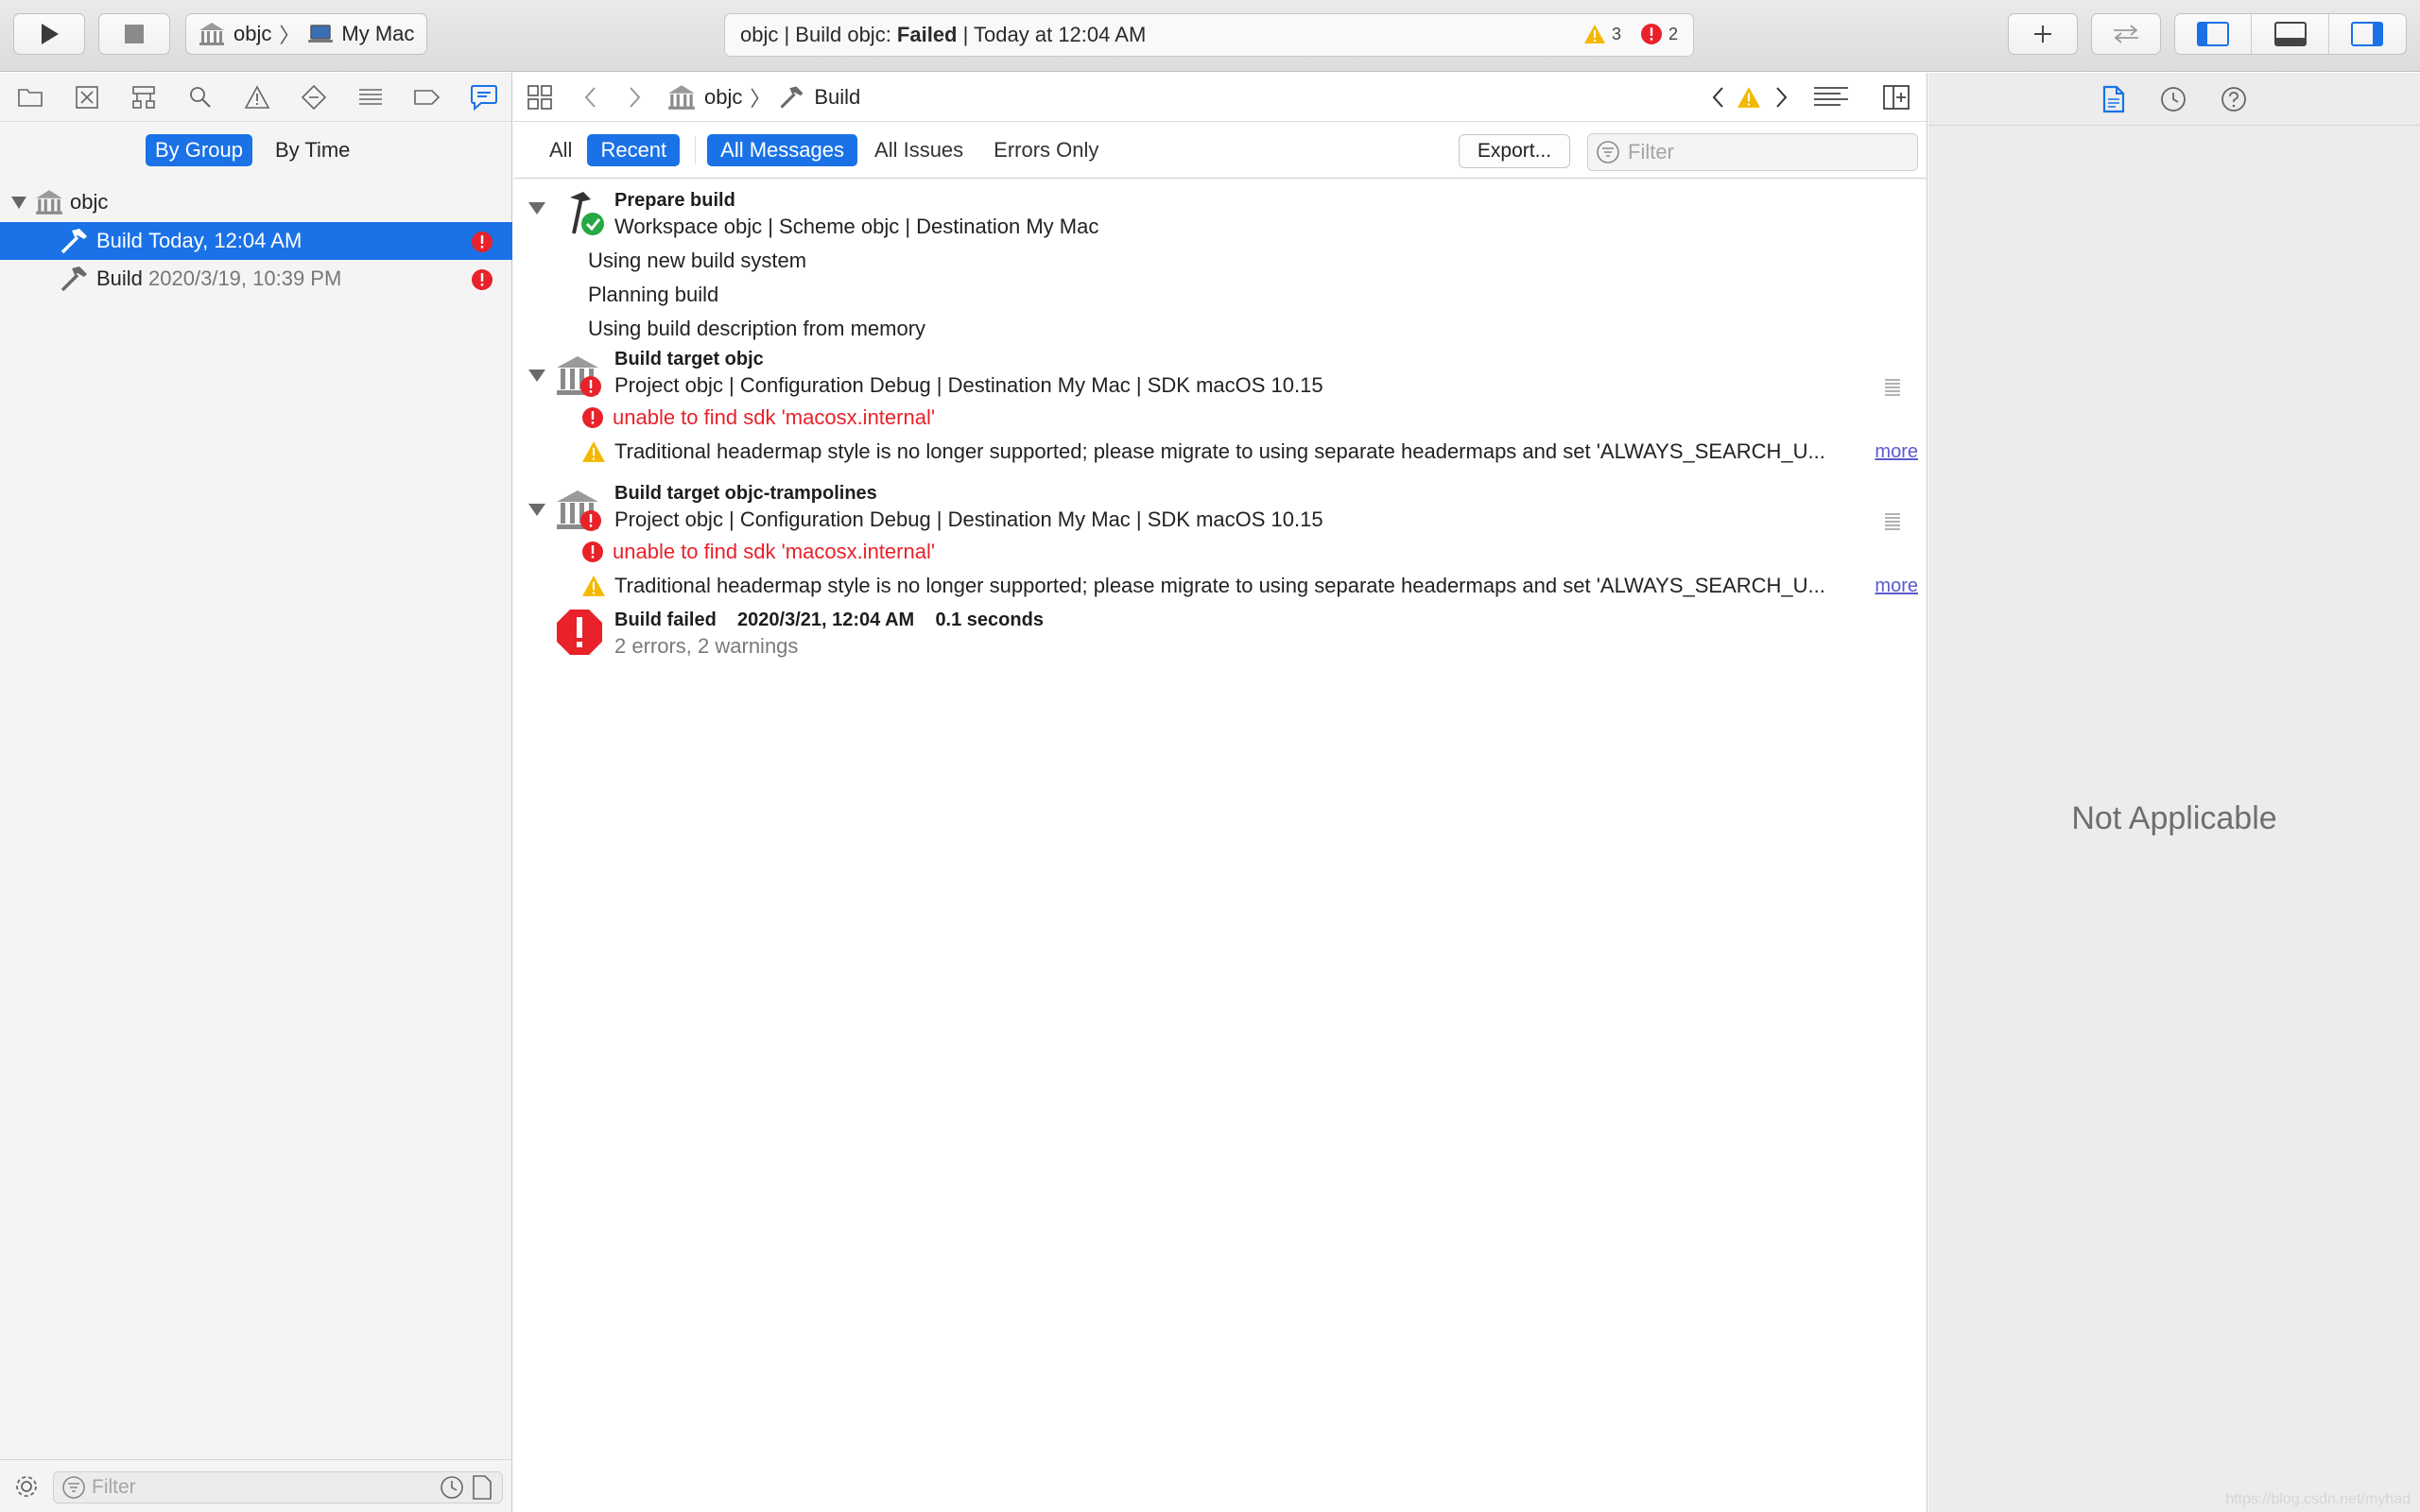 Image resolution: width=2420 pixels, height=1512 pixels. Describe the element at coordinates (723, 97) in the screenshot. I see `breadcrumb-project: objc` at that location.